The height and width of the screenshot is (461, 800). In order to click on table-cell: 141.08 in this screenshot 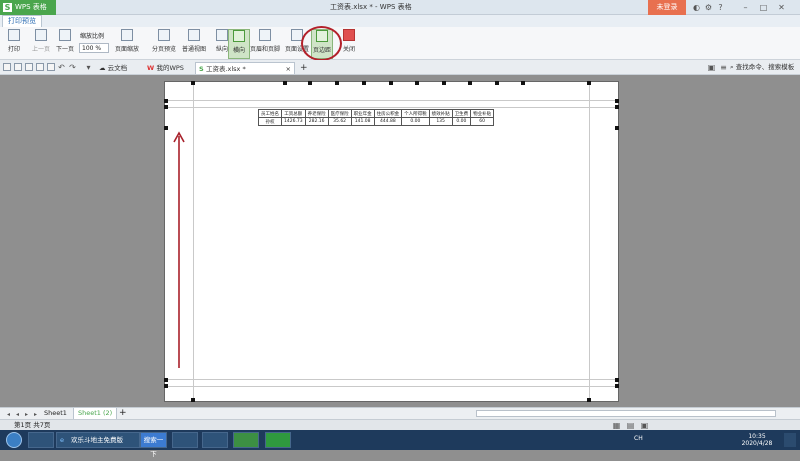, I will do `click(362, 121)`.